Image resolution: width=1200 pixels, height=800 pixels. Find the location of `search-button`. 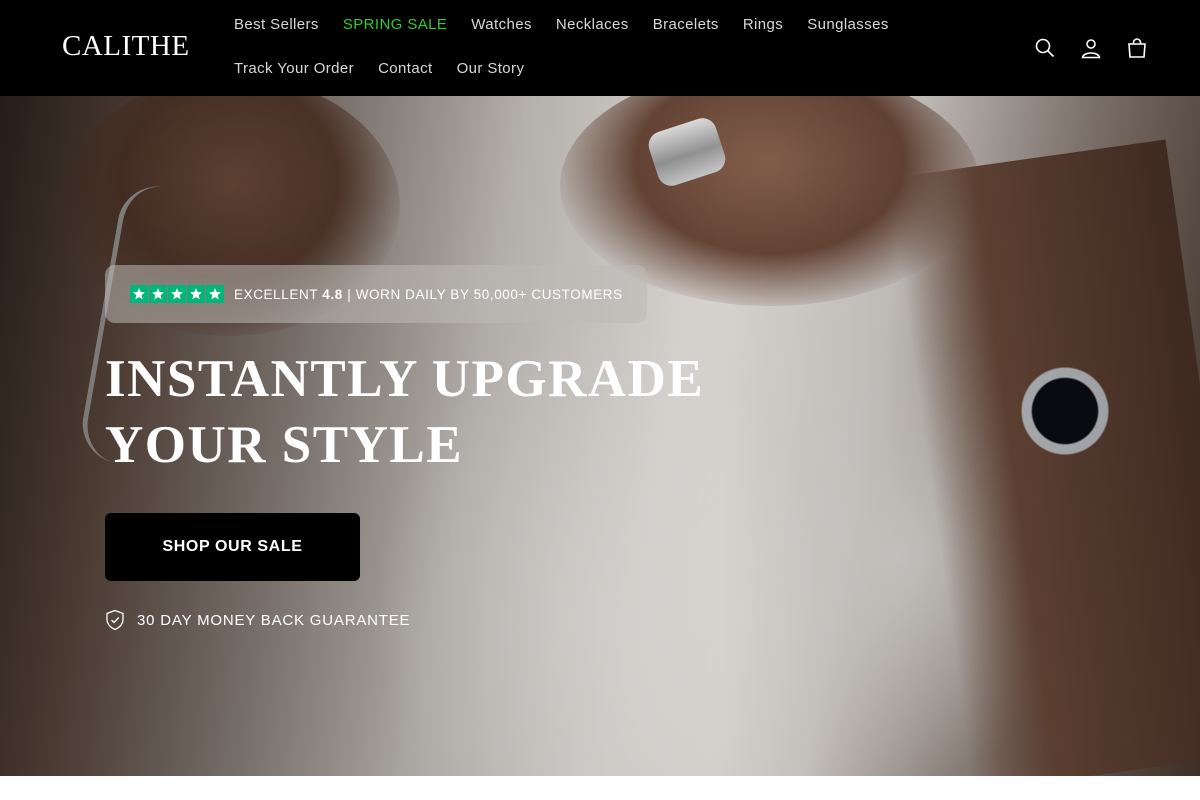

search-button is located at coordinates (1045, 48).